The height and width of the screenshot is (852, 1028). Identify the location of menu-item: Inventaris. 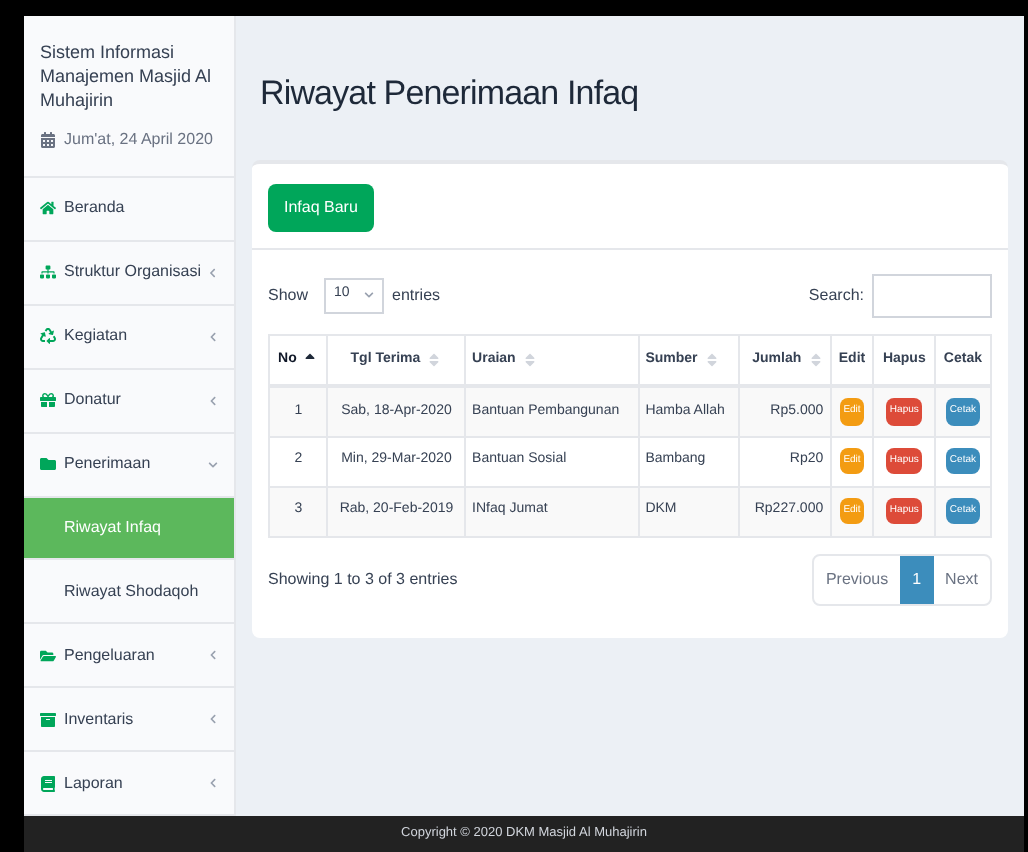
(129, 720).